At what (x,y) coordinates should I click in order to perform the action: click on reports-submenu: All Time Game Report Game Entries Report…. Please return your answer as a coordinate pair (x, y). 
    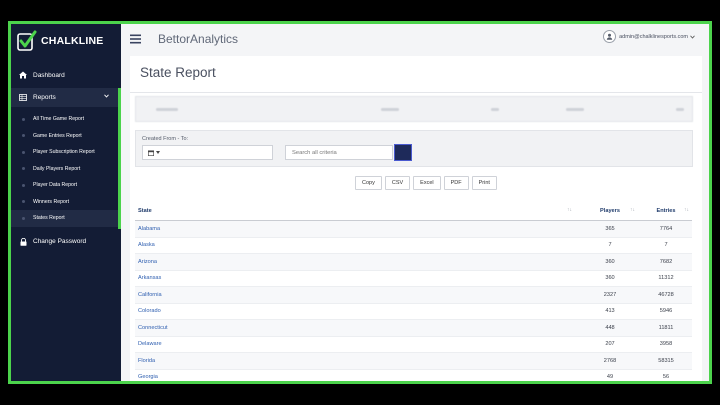
    Looking at the image, I should click on (66, 168).